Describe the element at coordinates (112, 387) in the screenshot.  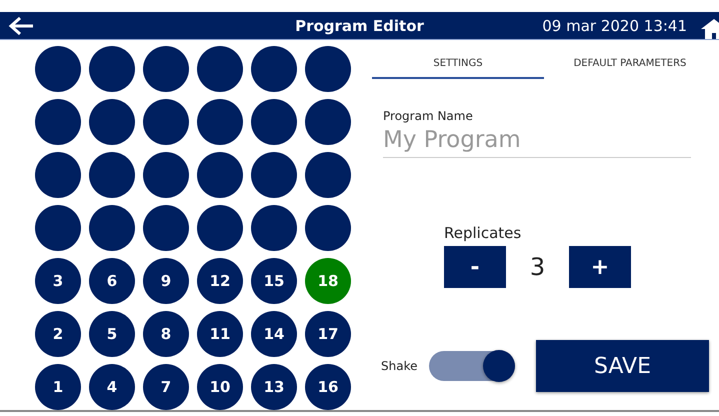
I see `well-button: 4` at that location.